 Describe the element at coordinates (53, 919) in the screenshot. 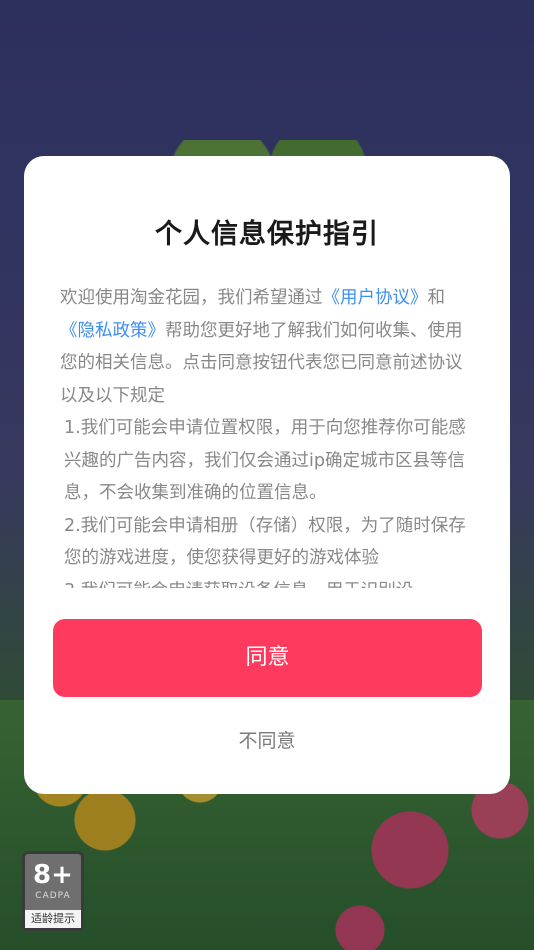

I see `age-rating-tip: 适龄提示` at that location.